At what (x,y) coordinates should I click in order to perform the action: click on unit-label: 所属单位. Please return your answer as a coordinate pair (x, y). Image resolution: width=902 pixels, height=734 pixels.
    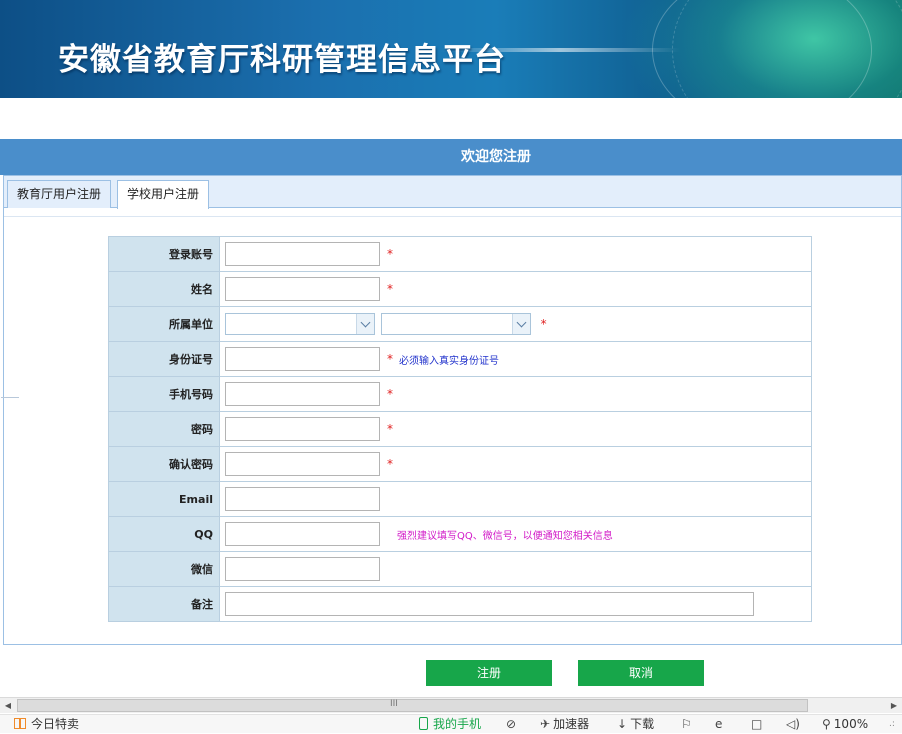
    Looking at the image, I should click on (164, 324).